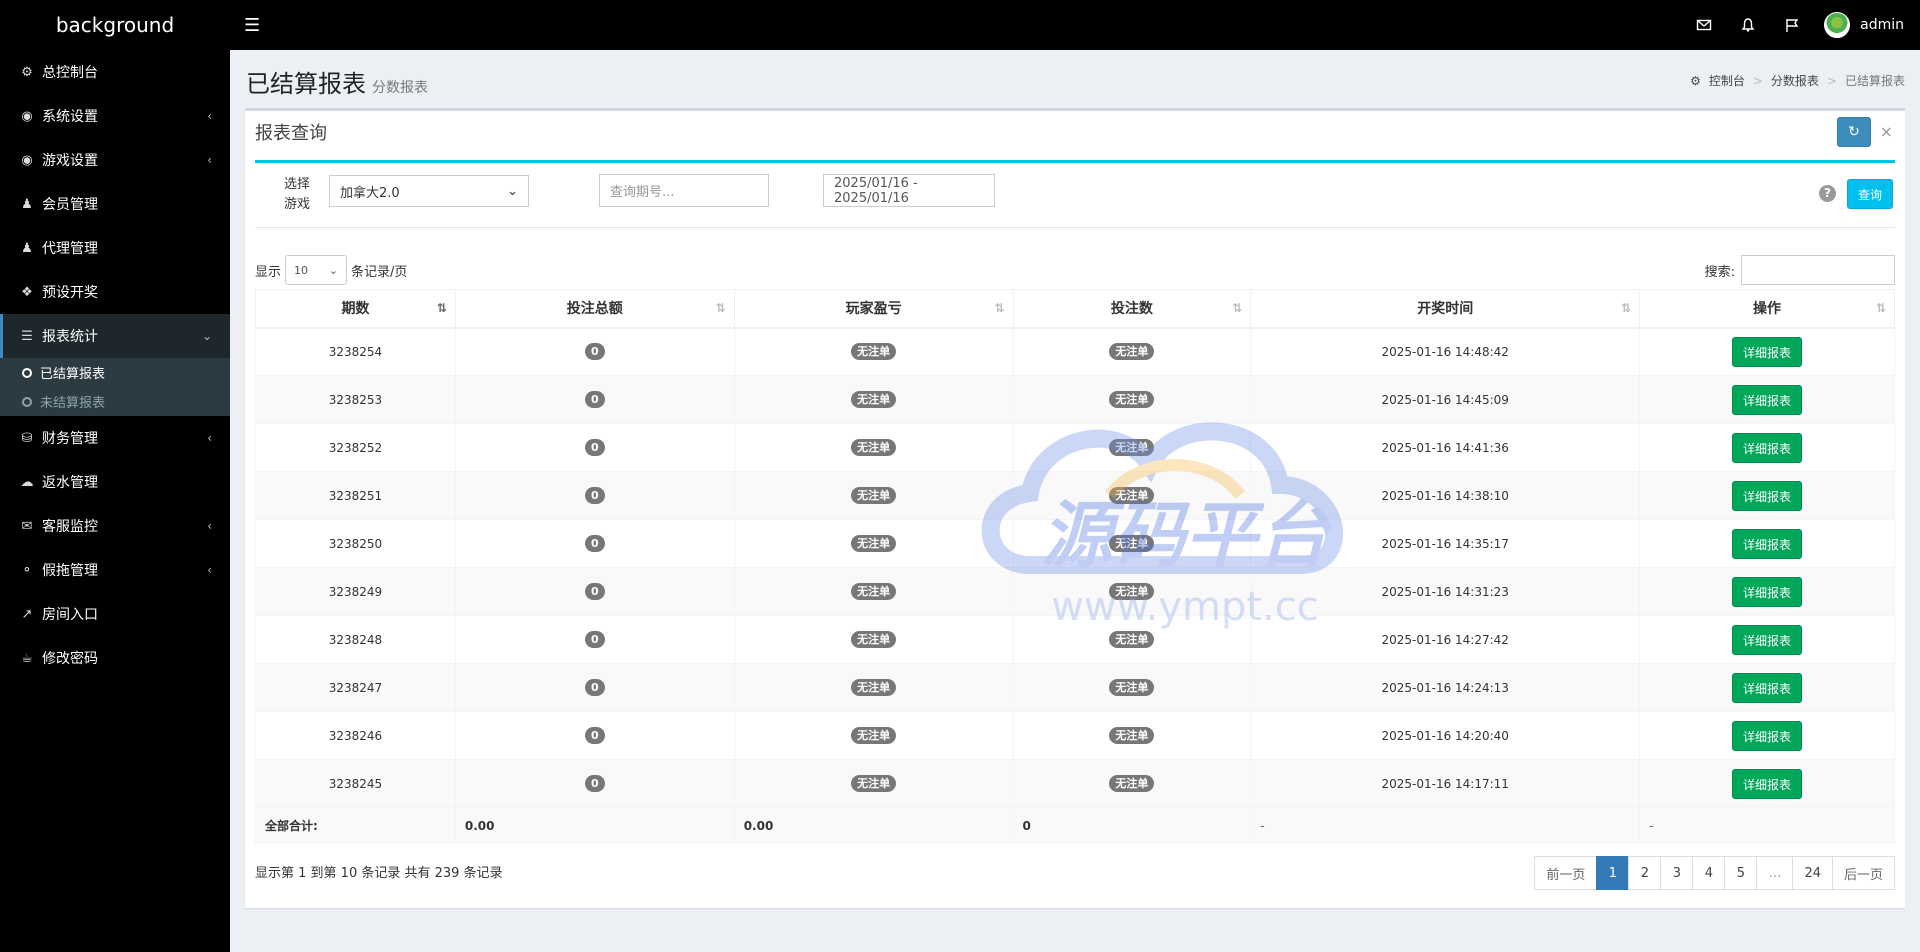  I want to click on col-draw-time: 开奖时间 ⇅, so click(1445, 309).